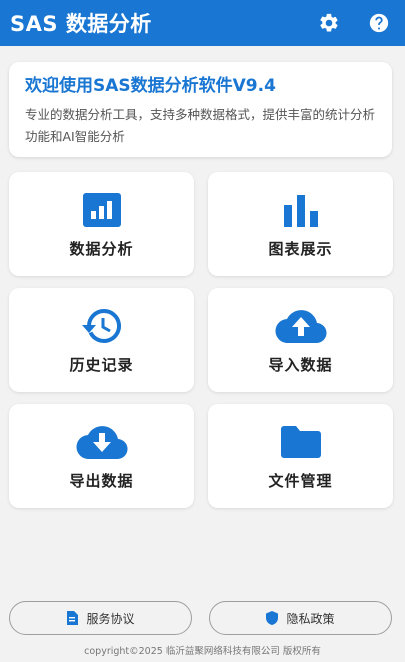 The width and height of the screenshot is (405, 662). I want to click on folder-icon, so click(300, 442).